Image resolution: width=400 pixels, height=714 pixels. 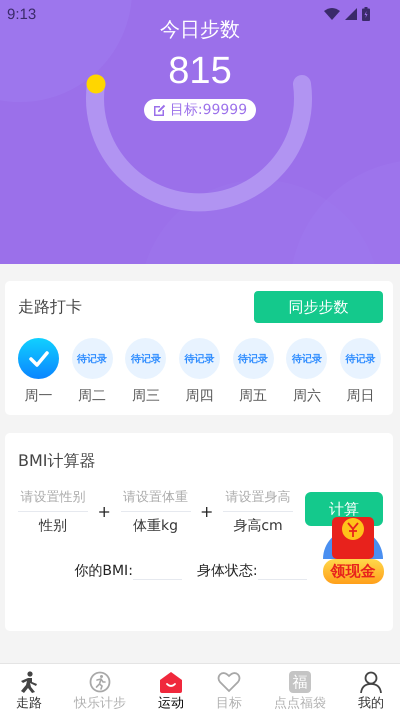 I want to click on tab-label: 快乐计步, so click(x=100, y=703).